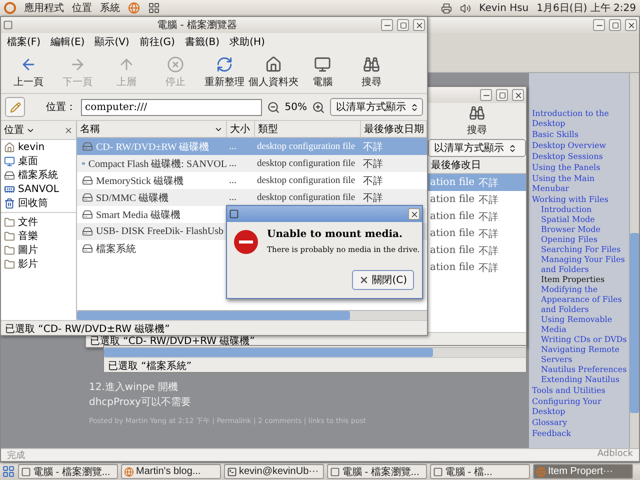  Describe the element at coordinates (197, 25) in the screenshot. I see `window-title: 電腦 - 檔案瀏覽器` at that location.